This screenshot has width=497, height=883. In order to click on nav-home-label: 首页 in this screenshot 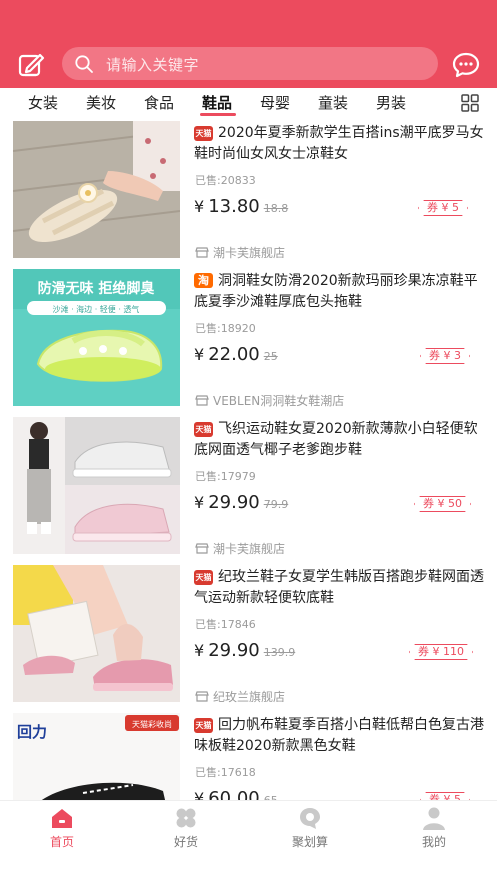, I will do `click(61, 842)`.